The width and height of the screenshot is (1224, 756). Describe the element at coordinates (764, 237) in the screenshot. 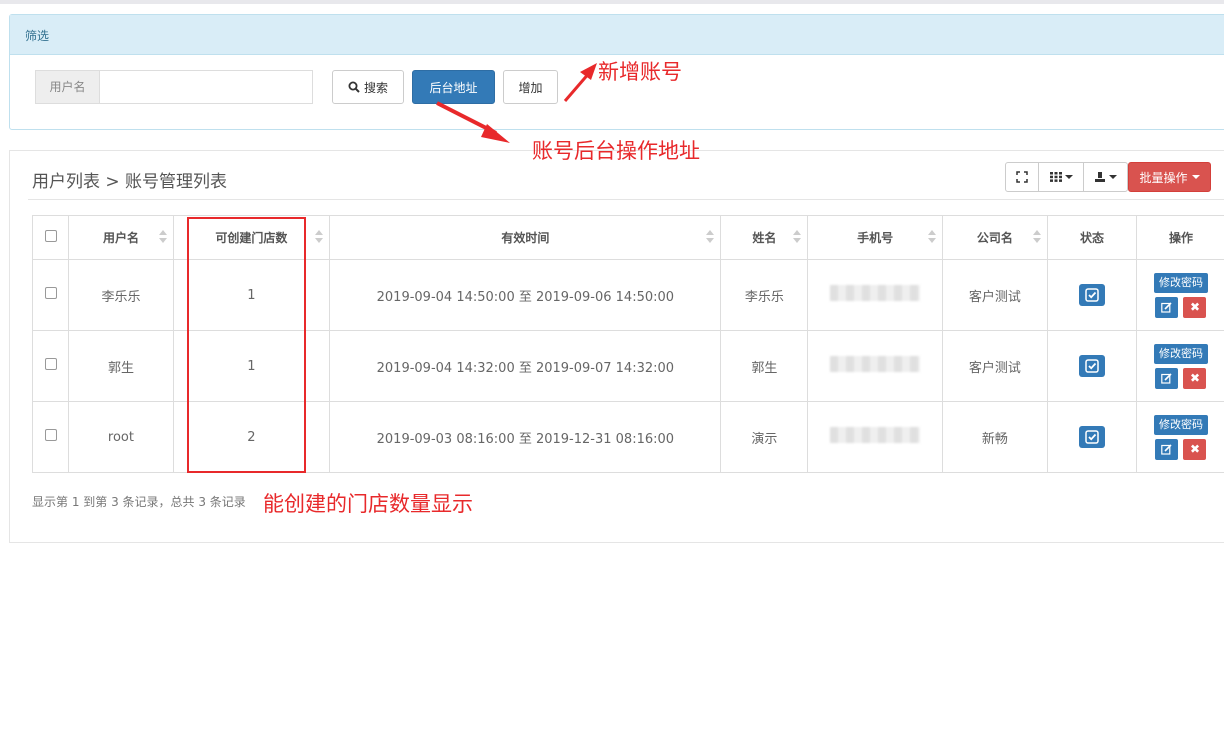

I see `column-name: 姓名` at that location.